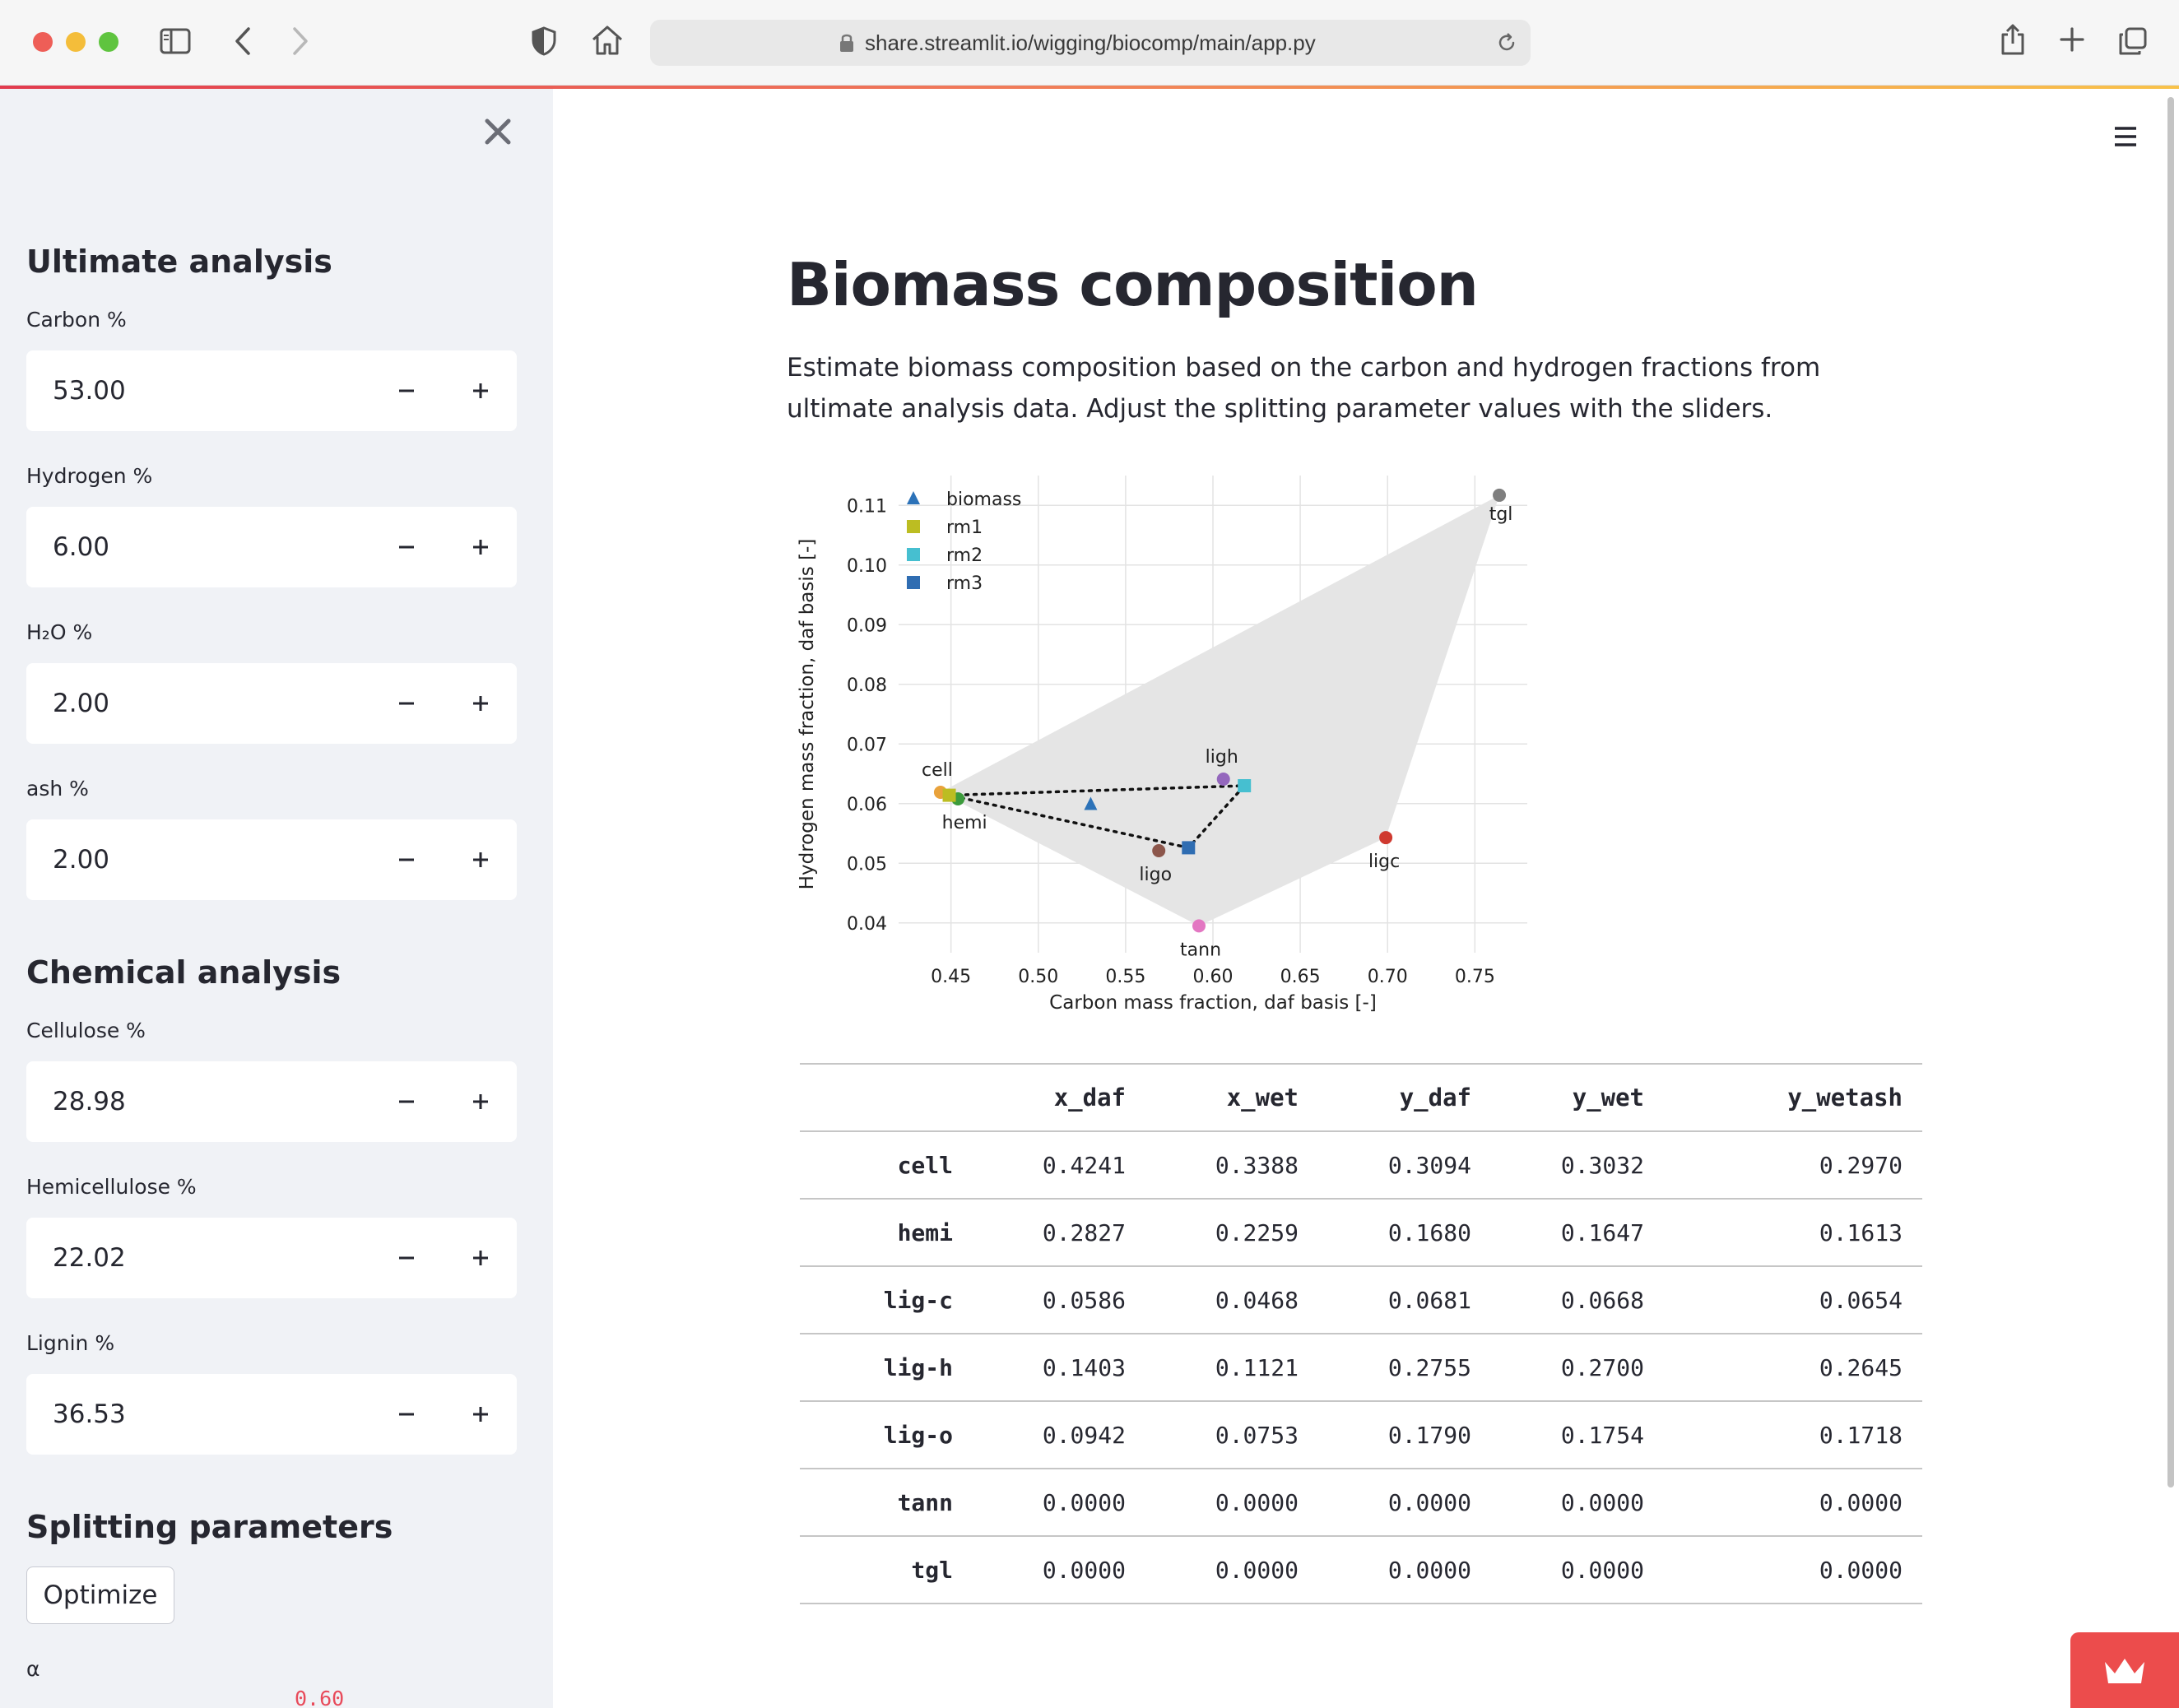 The height and width of the screenshot is (1708, 2179). I want to click on water-value: 2.00, so click(81, 704).